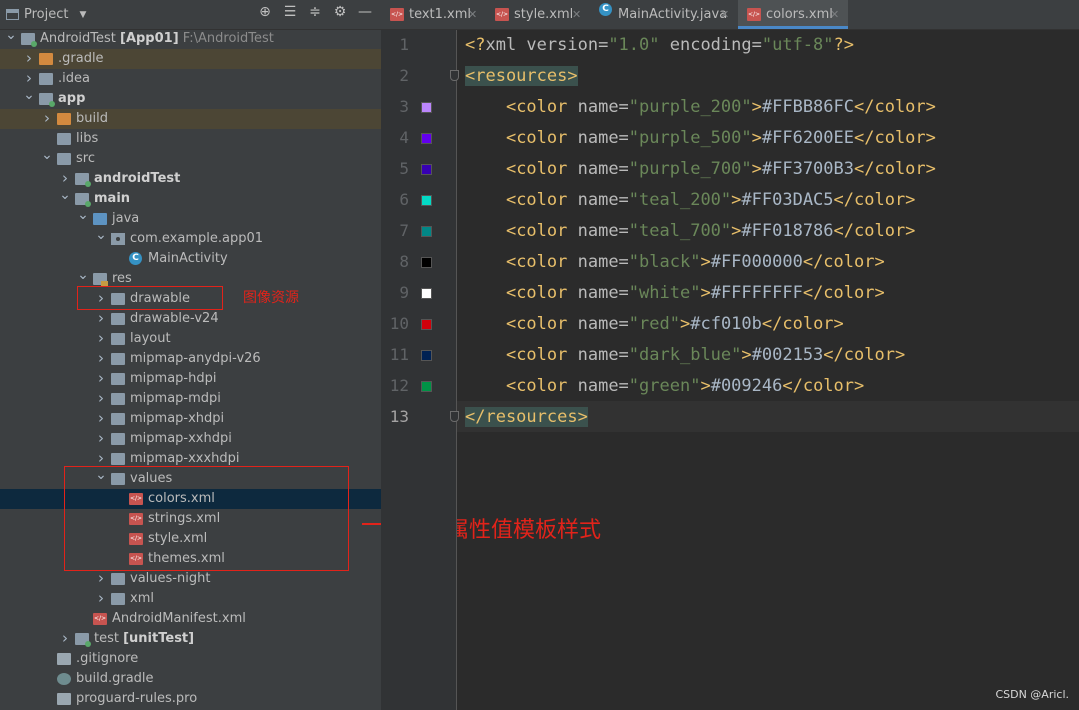  What do you see at coordinates (190, 339) in the screenshot?
I see `tree-item: › layout` at bounding box center [190, 339].